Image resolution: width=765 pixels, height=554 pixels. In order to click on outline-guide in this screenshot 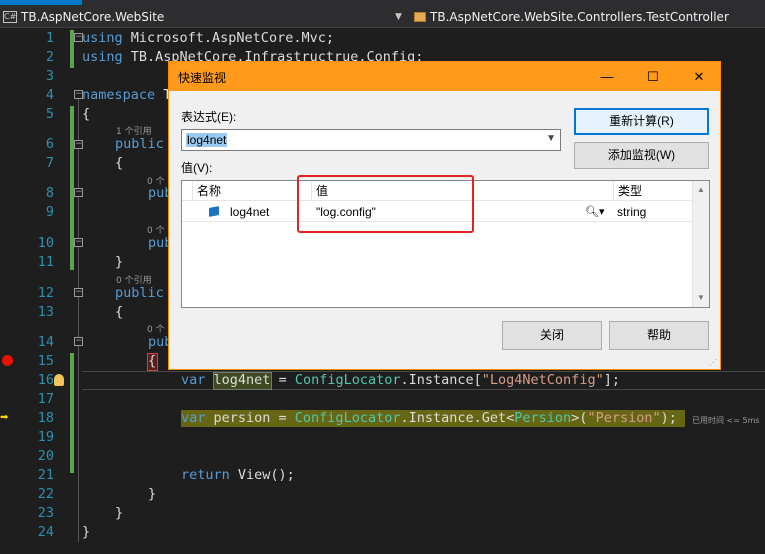, I will do `click(78, 319)`.